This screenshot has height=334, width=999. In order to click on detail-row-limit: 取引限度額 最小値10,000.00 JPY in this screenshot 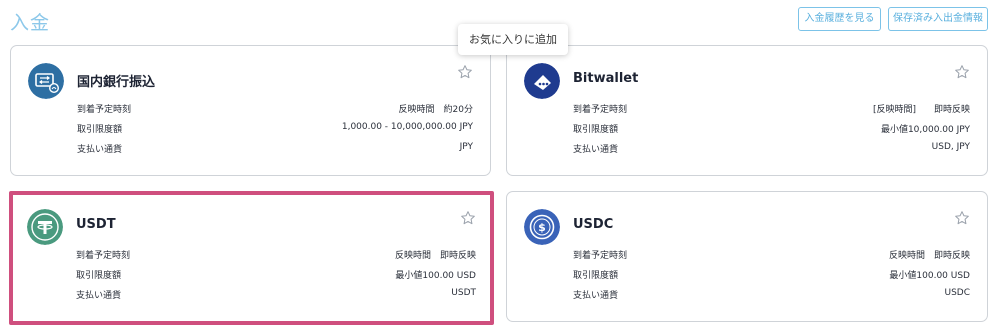, I will do `click(771, 129)`.